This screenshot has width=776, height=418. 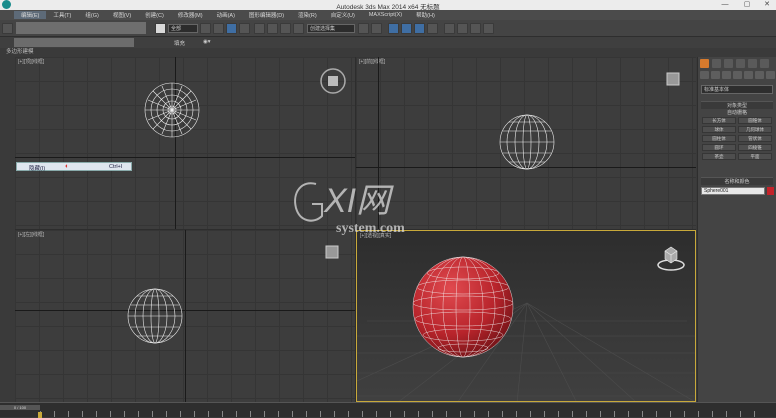 I want to click on menu-edit: 编辑(E), so click(x=30, y=15).